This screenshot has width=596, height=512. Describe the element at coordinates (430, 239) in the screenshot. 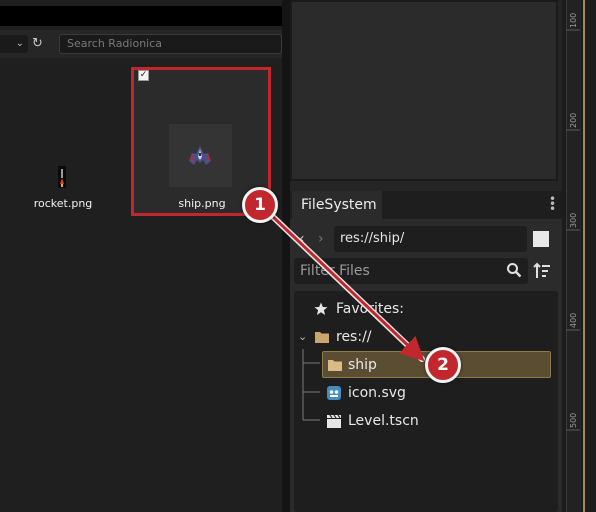

I see `path-field: res://ship/` at that location.